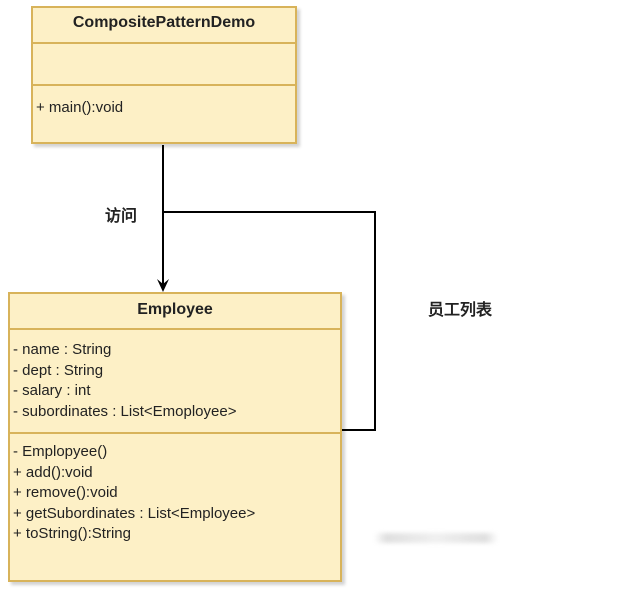  What do you see at coordinates (436, 538) in the screenshot?
I see `watermark` at bounding box center [436, 538].